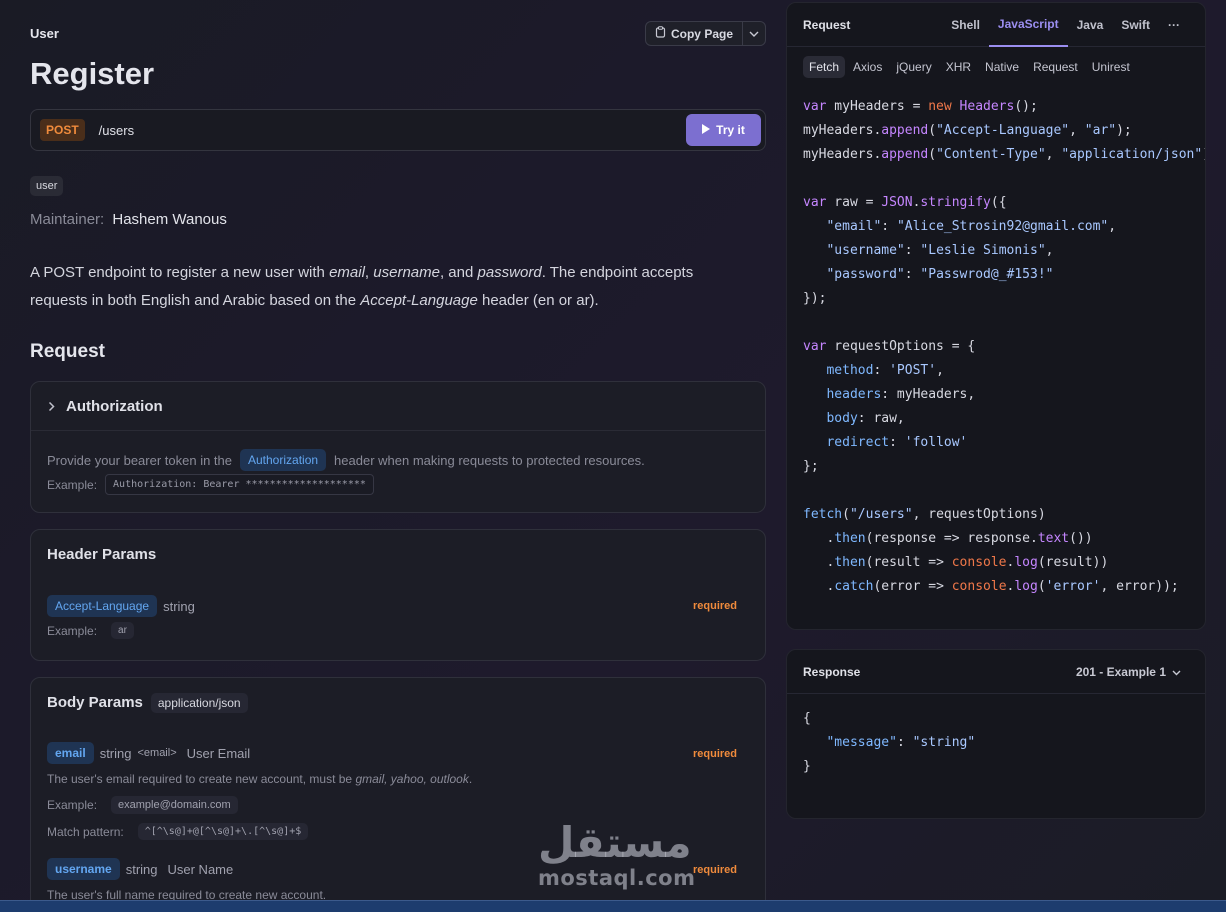 This screenshot has width=1226, height=912. I want to click on chevron-right-icon, so click(50, 406).